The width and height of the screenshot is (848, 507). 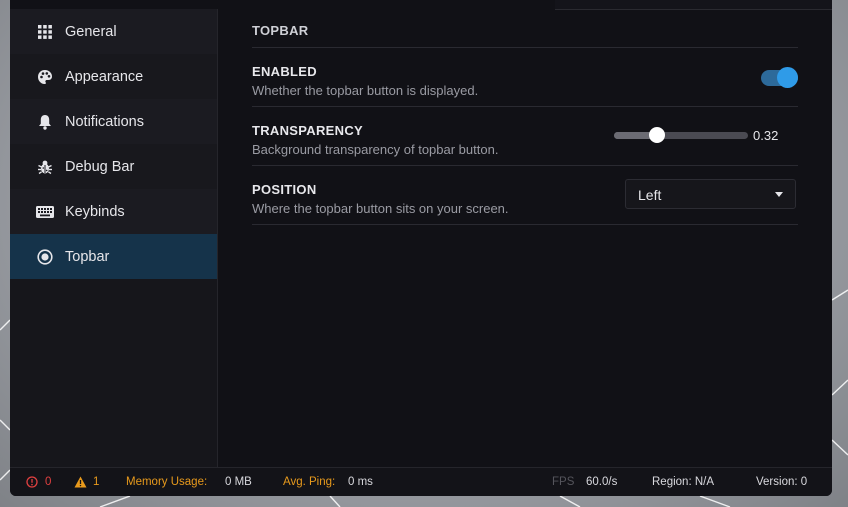 I want to click on sidebar-item-topbar: Topbar, so click(x=113, y=256).